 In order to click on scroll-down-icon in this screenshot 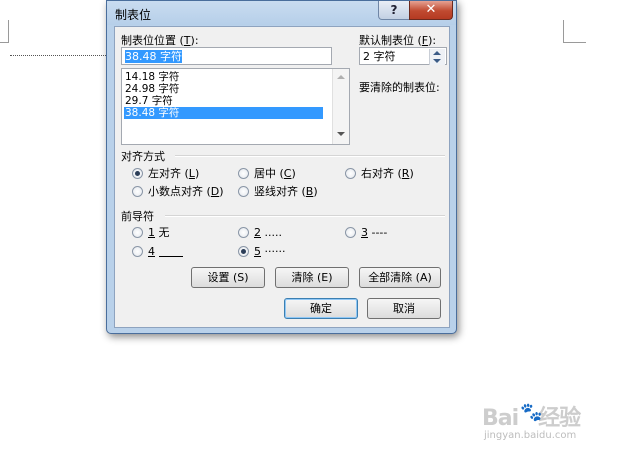, I will do `click(341, 134)`.